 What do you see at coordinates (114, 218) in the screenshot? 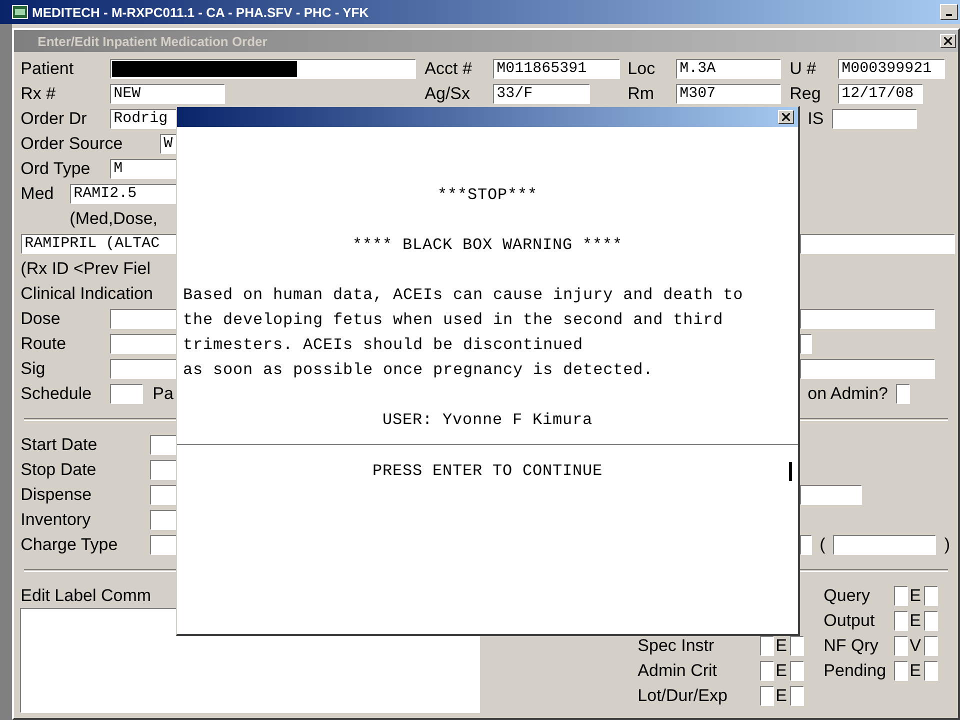
I see `field-label: (Med,Dose,` at bounding box center [114, 218].